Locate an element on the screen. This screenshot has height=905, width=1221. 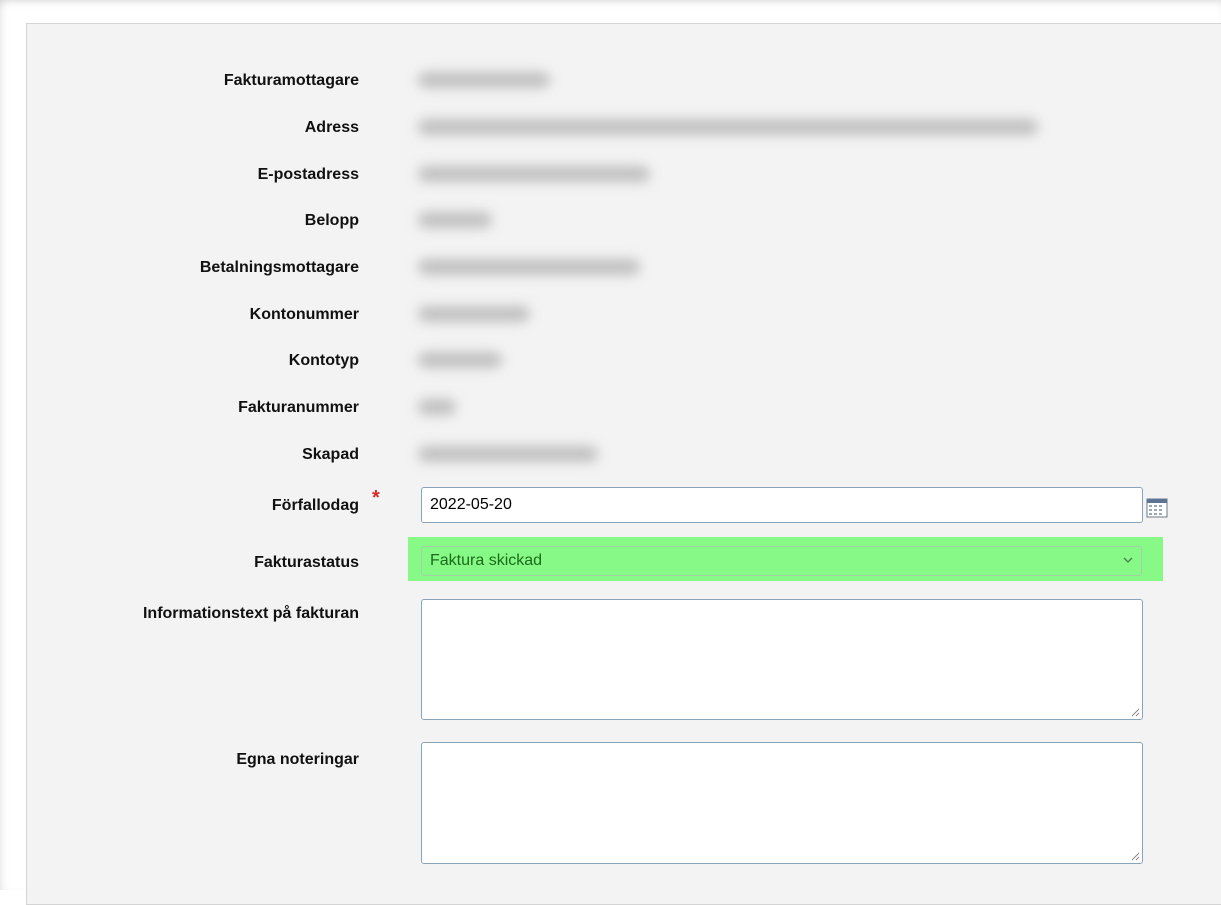
status-selected-value: Faktura skickad is located at coordinates (486, 560).